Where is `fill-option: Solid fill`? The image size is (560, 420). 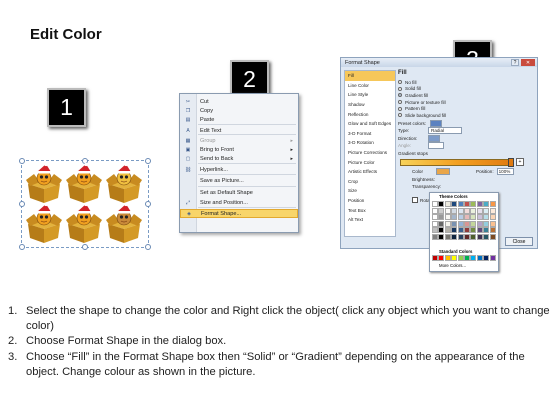
fill-option: Solid fill is located at coordinates (465, 89).